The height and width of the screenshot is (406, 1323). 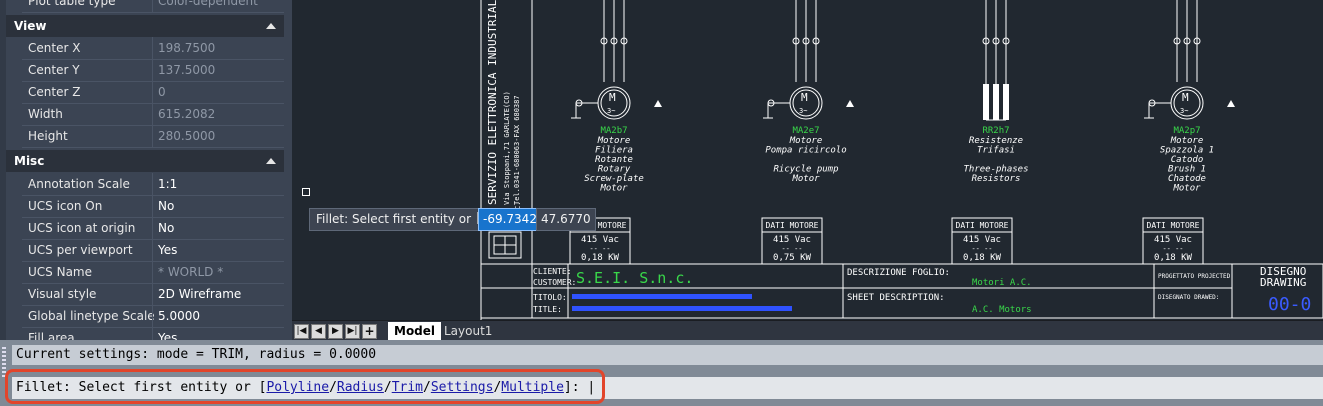 What do you see at coordinates (1188, 297) in the screenshot?
I see `label-disegnato: DISEGNATO DRAWED:` at bounding box center [1188, 297].